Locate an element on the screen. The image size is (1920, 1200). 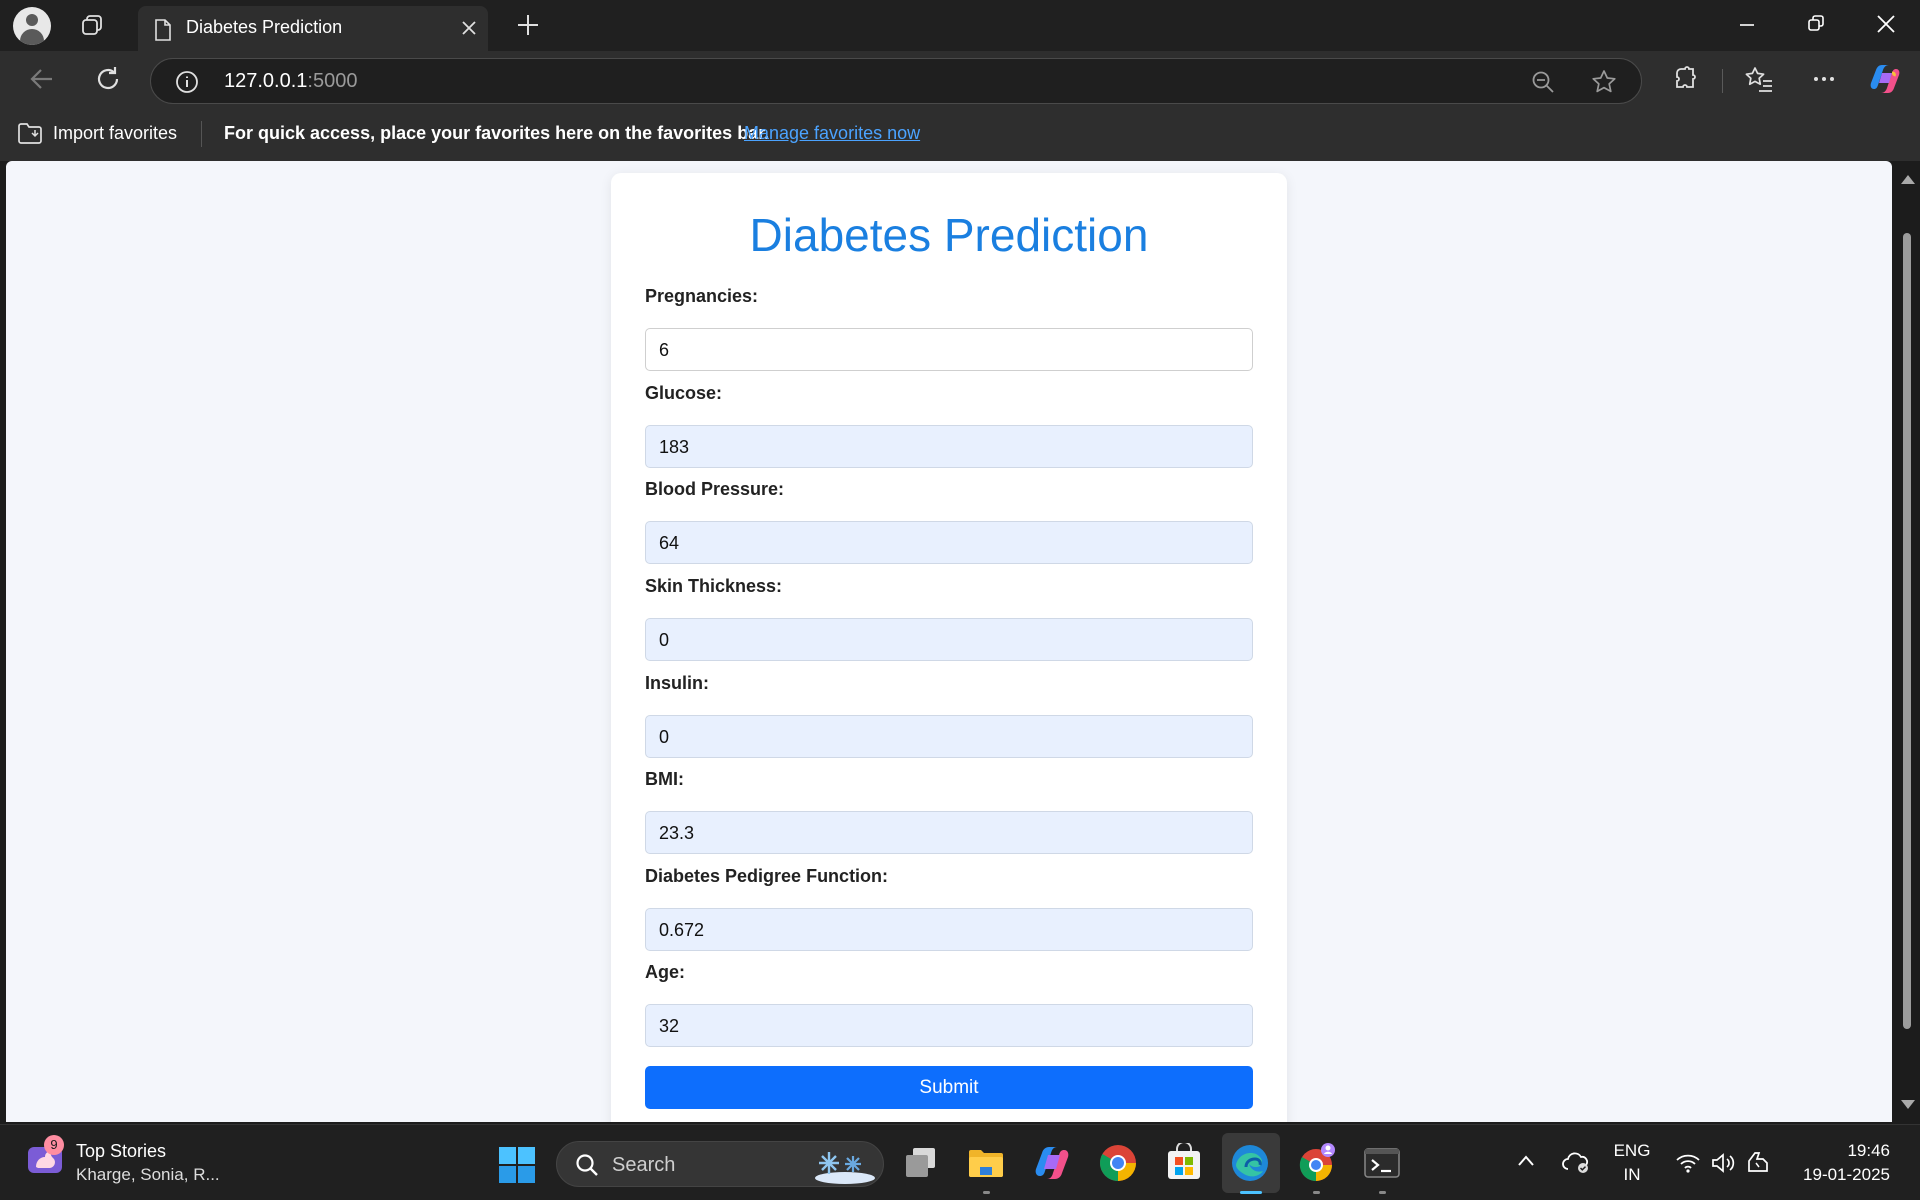
extensions-icon is located at coordinates (1685, 79).